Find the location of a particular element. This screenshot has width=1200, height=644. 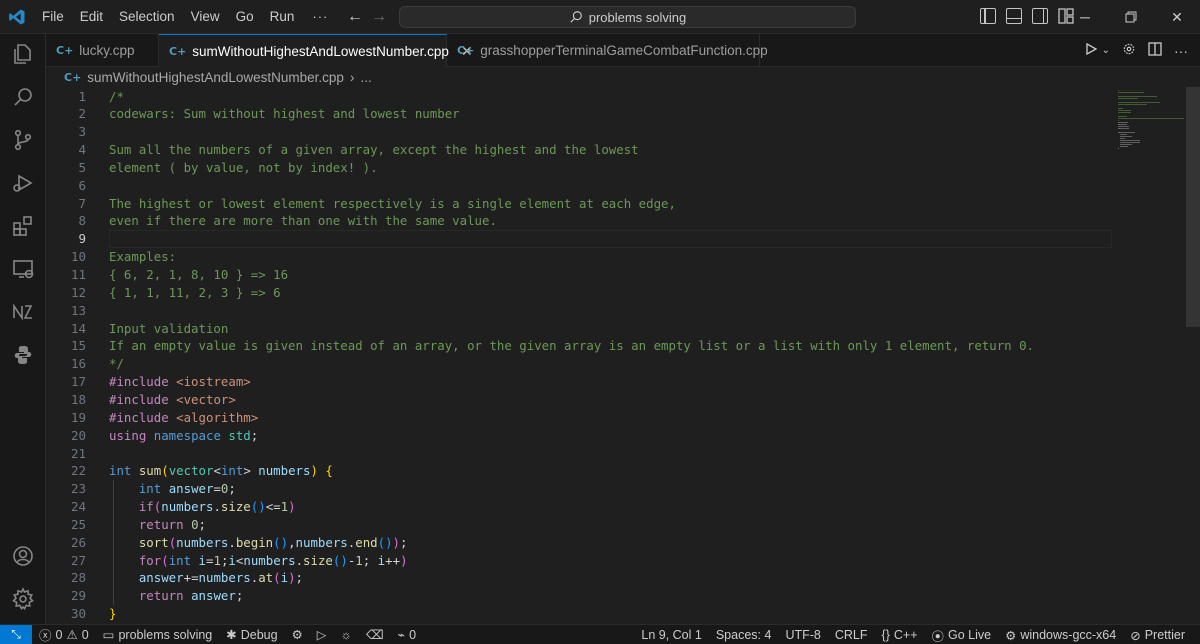

menu-edit: Edit is located at coordinates (91, 17).